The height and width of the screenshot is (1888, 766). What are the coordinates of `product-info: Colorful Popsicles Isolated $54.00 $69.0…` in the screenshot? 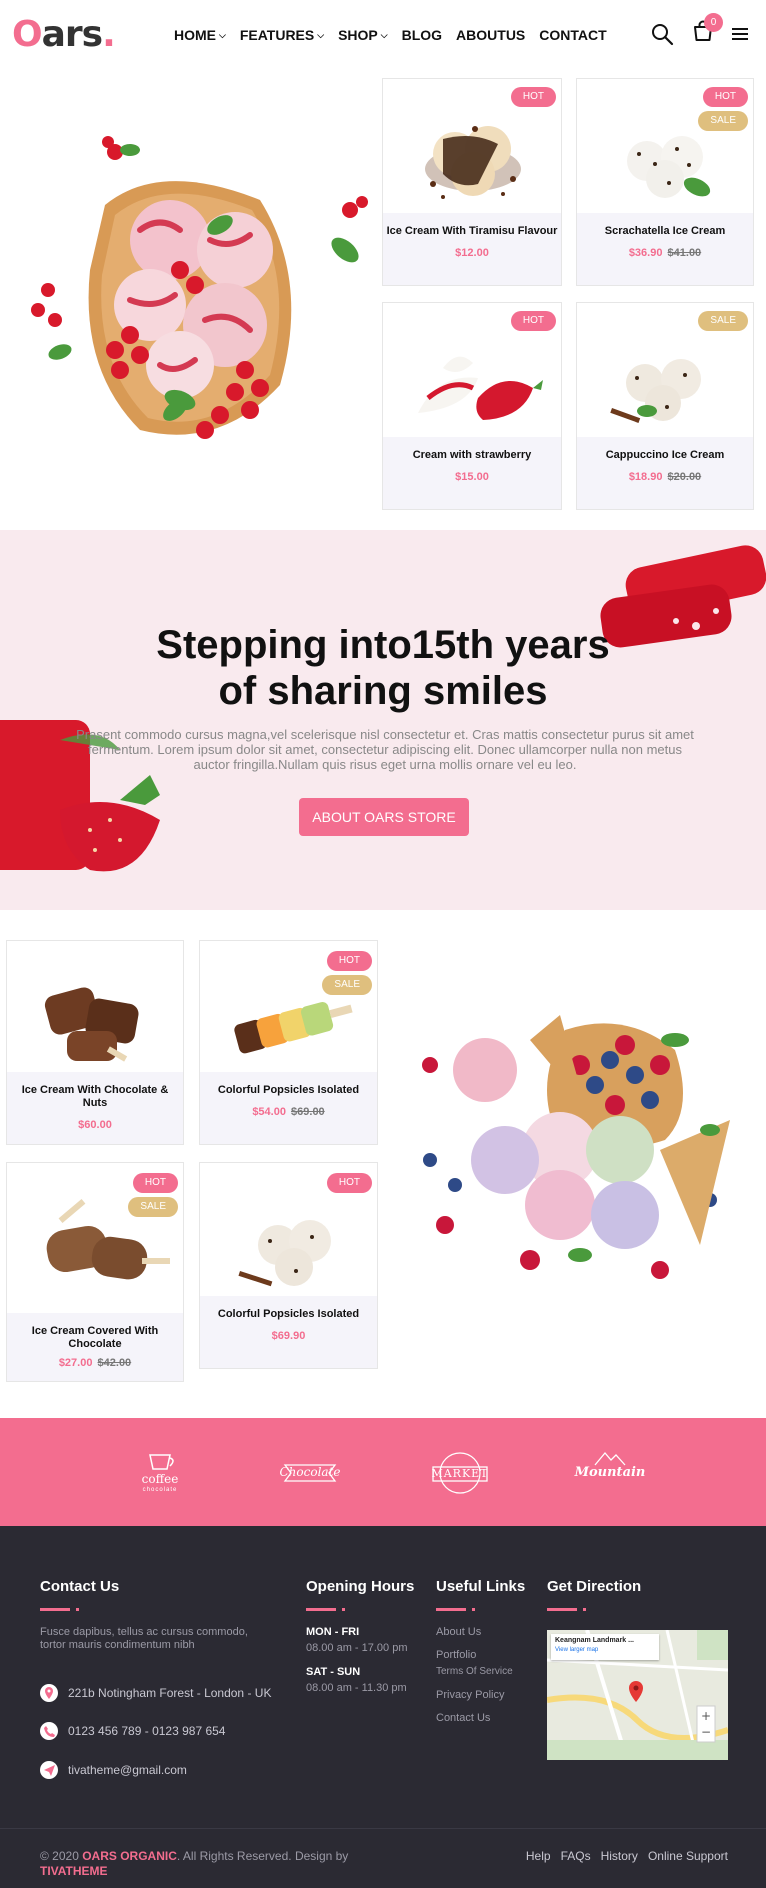 It's located at (288, 1108).